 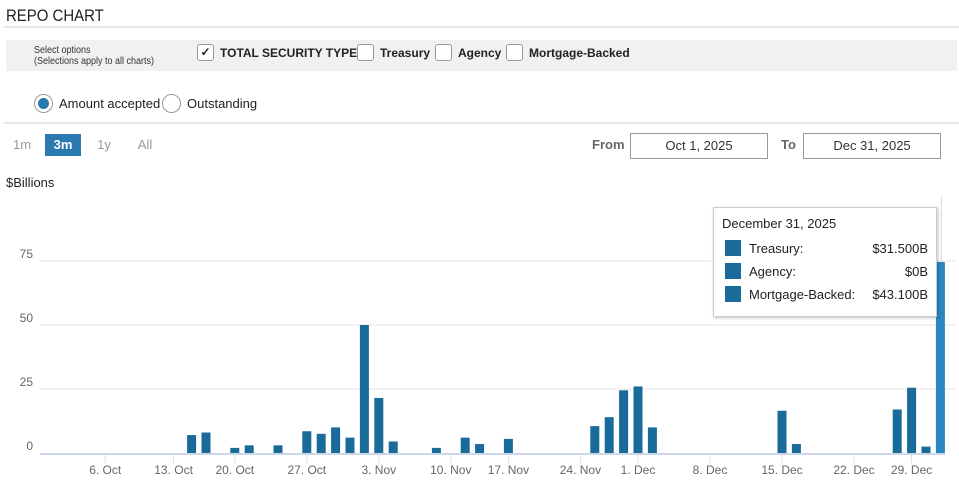 I want to click on tooltip-series-name: Mortgage-Backed:, so click(x=802, y=294).